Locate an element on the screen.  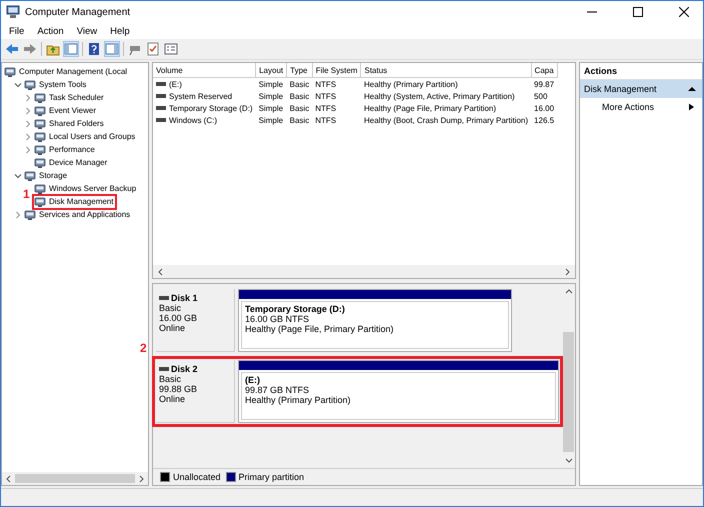
close-icon is located at coordinates (684, 12).